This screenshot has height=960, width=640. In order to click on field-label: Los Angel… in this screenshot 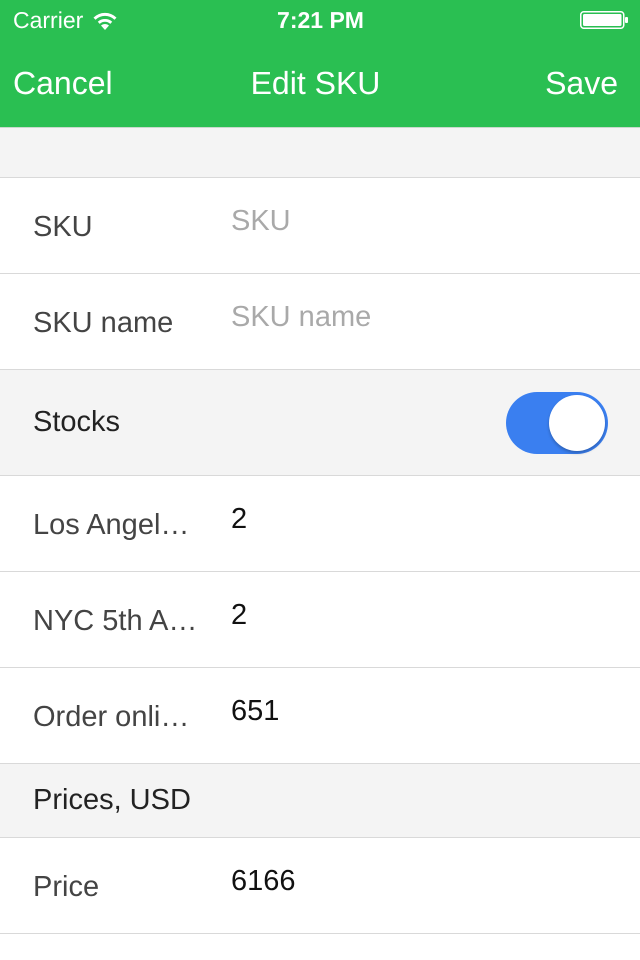, I will do `click(111, 525)`.